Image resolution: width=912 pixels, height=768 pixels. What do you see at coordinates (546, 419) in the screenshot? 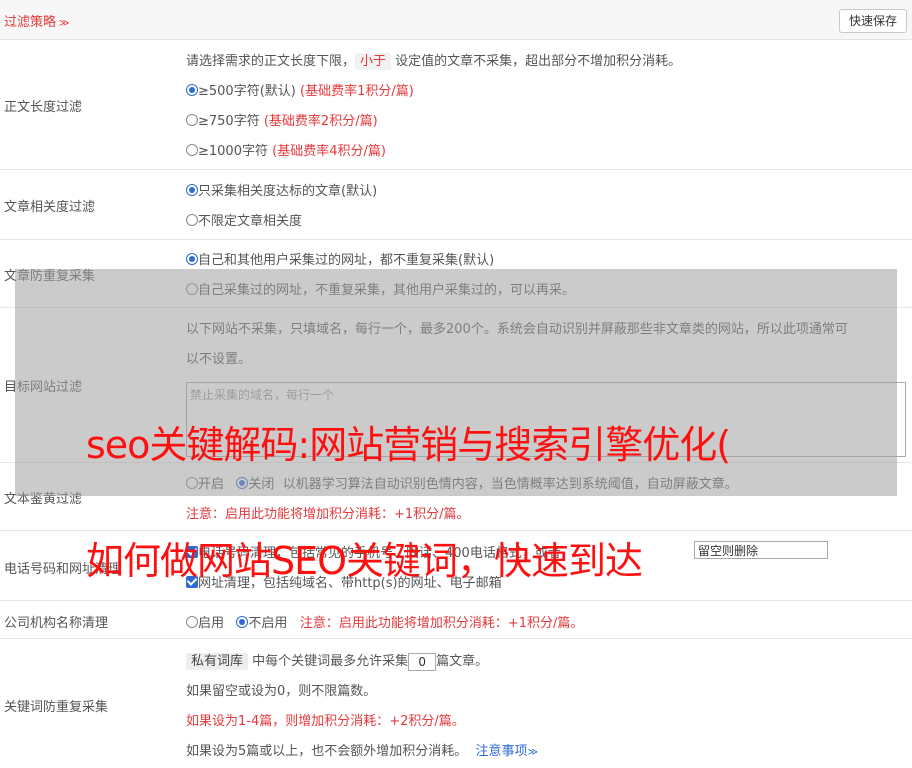
I see `blocked-domains-textarea` at bounding box center [546, 419].